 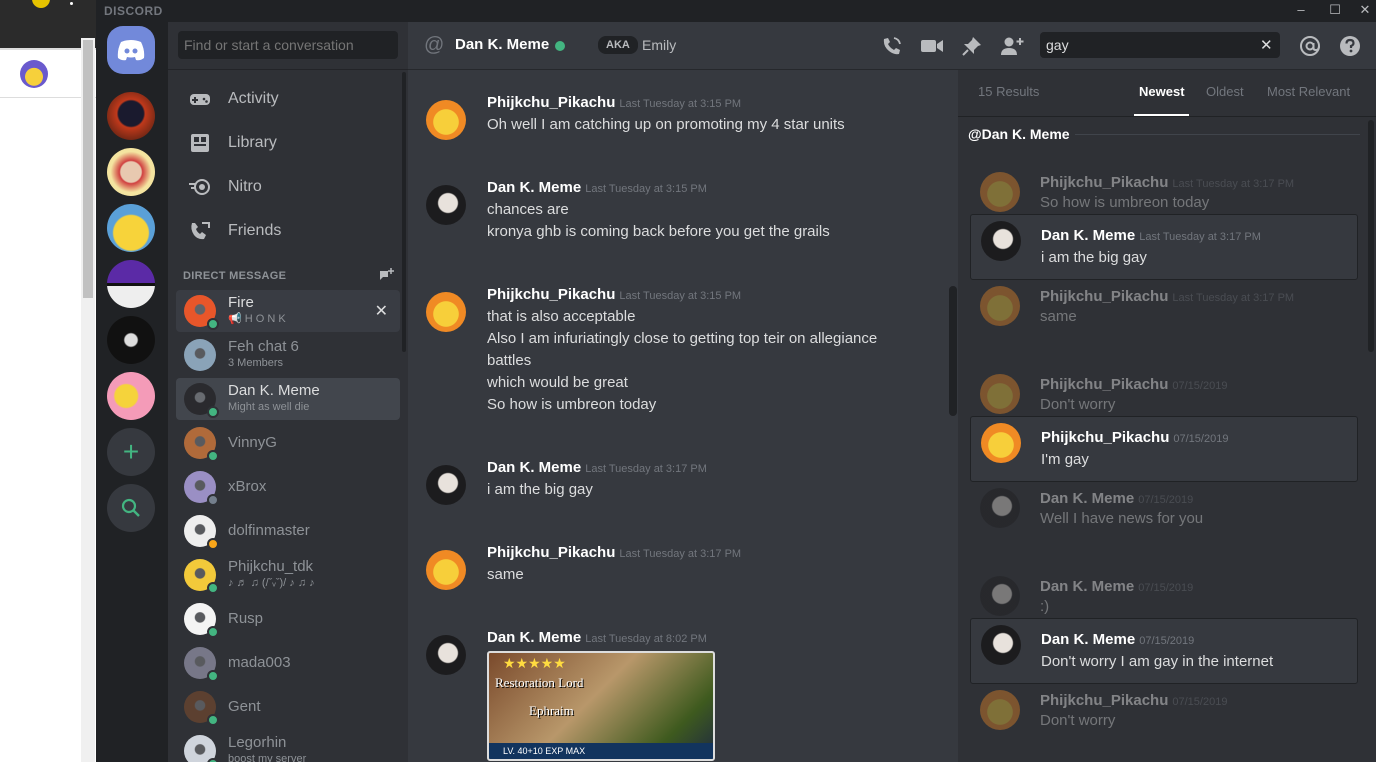 What do you see at coordinates (131, 284) in the screenshot?
I see `server-pokeball` at bounding box center [131, 284].